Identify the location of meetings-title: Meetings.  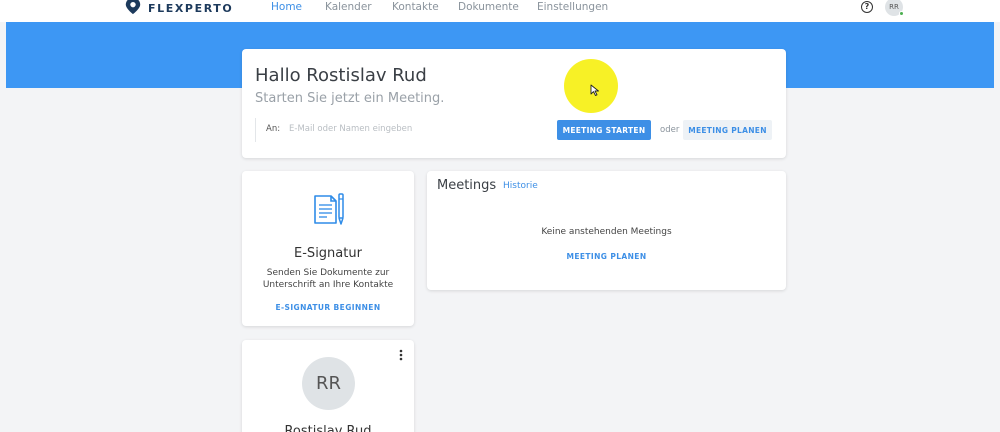
(467, 185).